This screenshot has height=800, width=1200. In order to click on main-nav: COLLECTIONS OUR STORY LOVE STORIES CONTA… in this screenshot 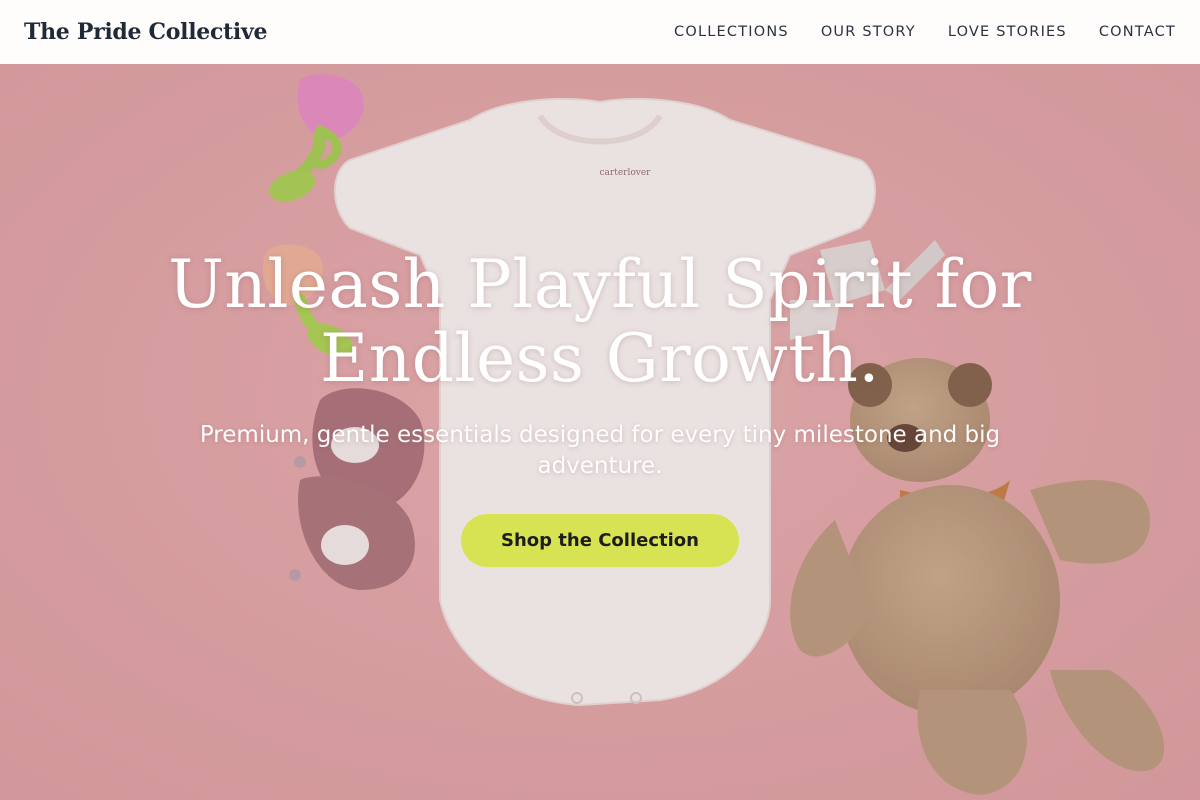, I will do `click(925, 32)`.